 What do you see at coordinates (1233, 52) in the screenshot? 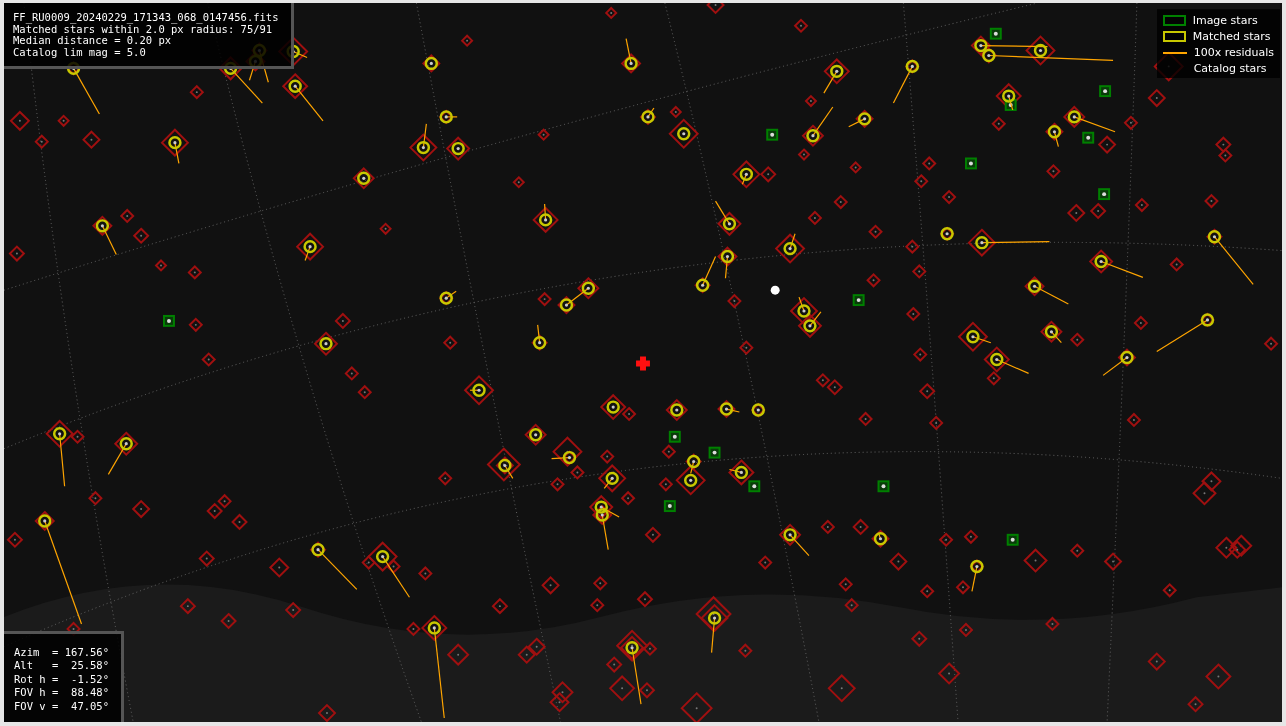
I see `legend-label: 100x residuals` at bounding box center [1233, 52].